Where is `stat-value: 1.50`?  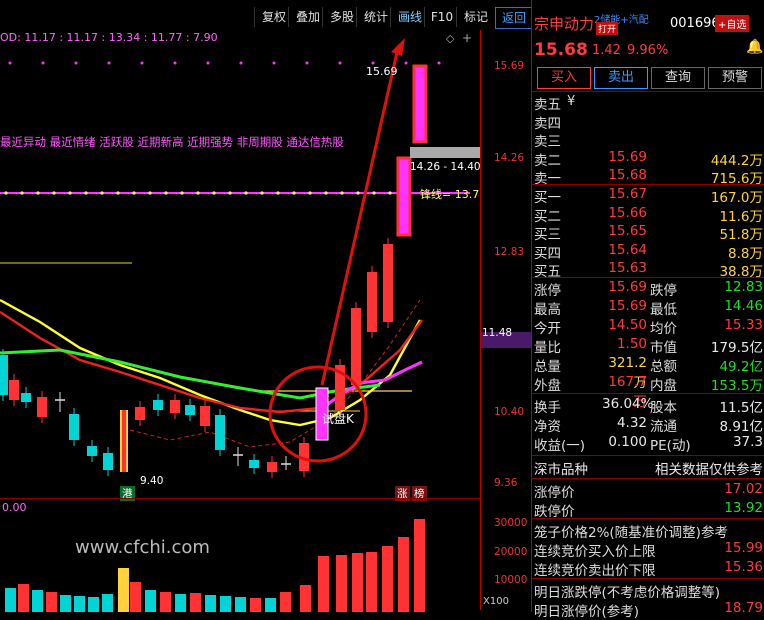
stat-value: 1.50 is located at coordinates (631, 344).